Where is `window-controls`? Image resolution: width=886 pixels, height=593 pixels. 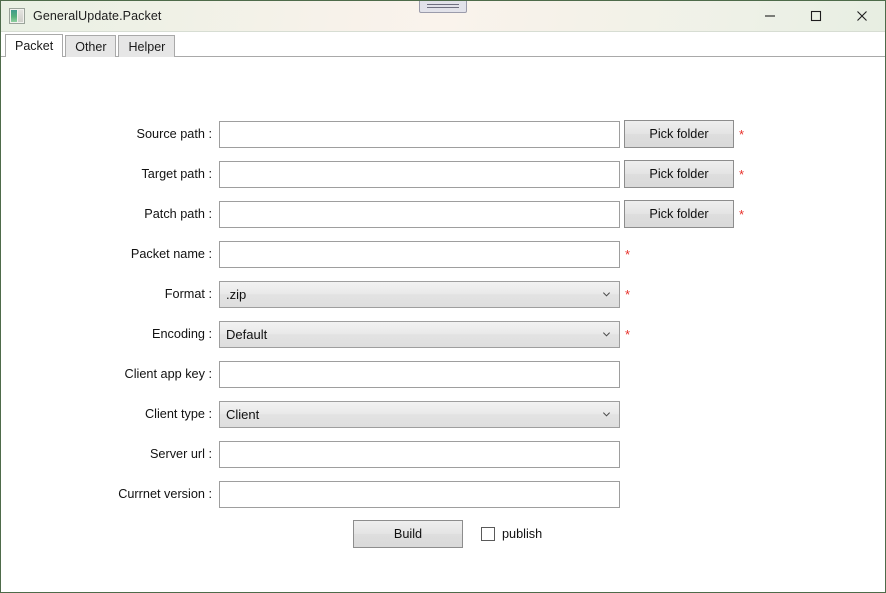 window-controls is located at coordinates (816, 16).